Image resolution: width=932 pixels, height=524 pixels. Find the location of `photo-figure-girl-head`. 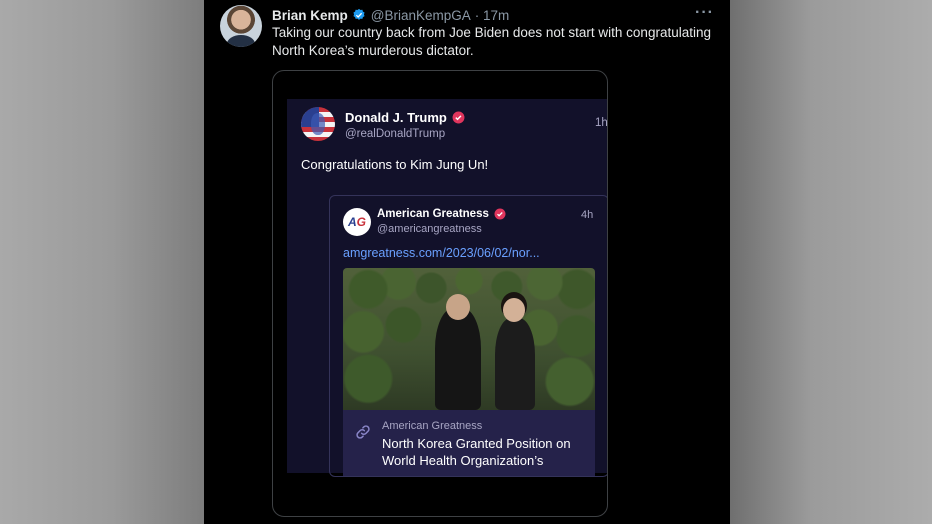

photo-figure-girl-head is located at coordinates (514, 310).